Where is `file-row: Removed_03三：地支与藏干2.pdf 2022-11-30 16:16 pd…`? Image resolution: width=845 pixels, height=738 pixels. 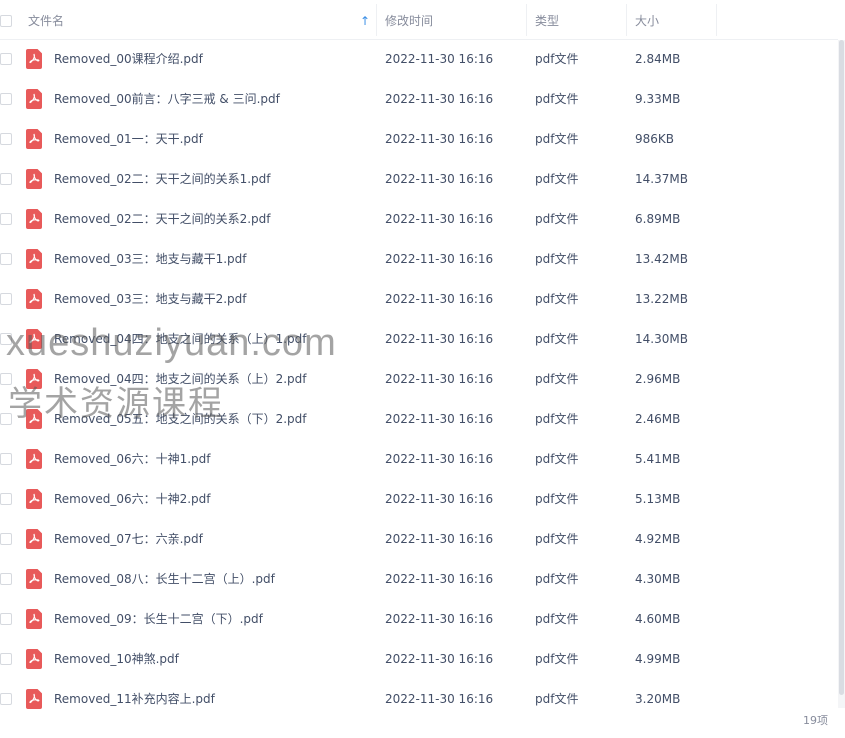 file-row: Removed_03三：地支与藏干2.pdf 2022-11-30 16:16 pd… is located at coordinates (419, 300).